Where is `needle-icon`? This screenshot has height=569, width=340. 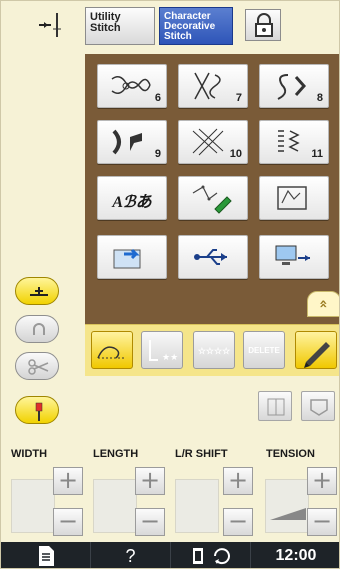
needle-icon is located at coordinates (39, 411).